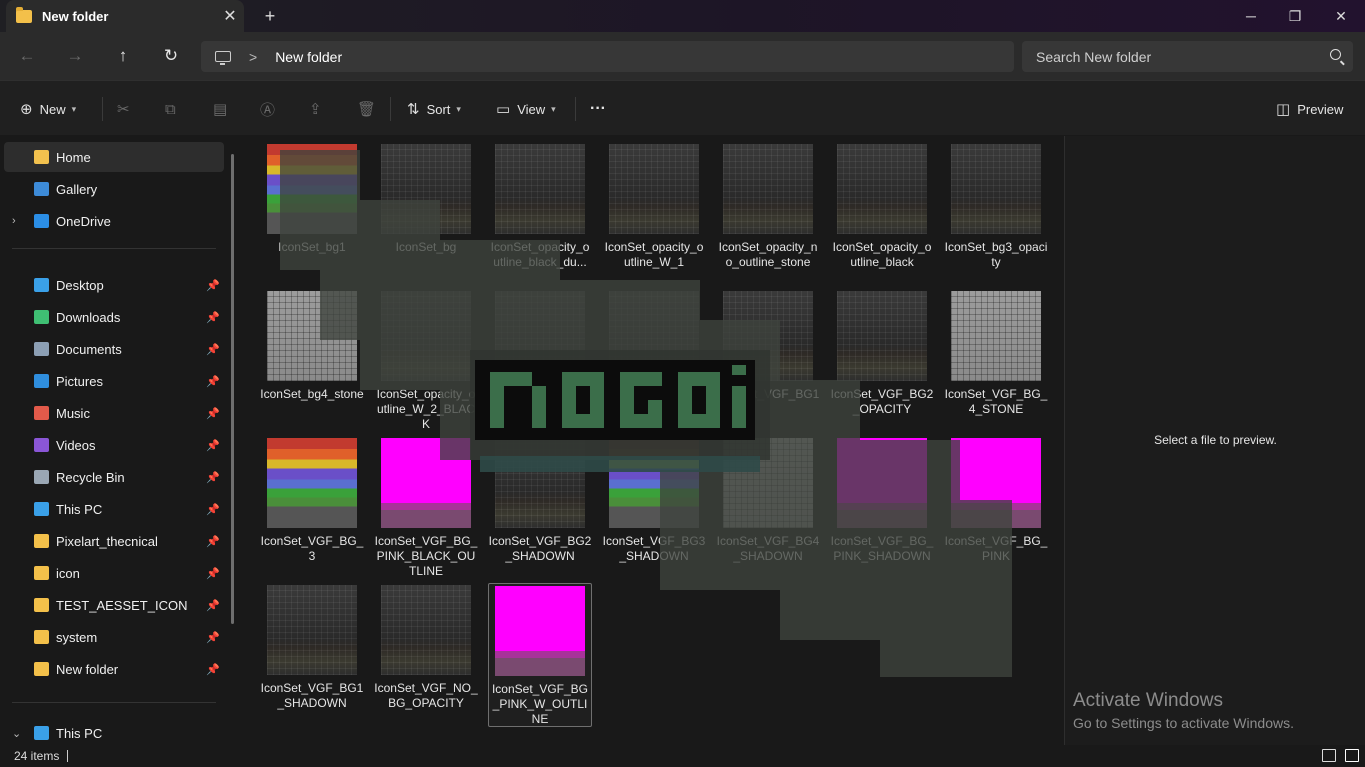 The image size is (1365, 767). Describe the element at coordinates (426, 556) in the screenshot. I see `file-name: IconSet_VGF_BG_PINK_BLACK_OUTLINE` at that location.